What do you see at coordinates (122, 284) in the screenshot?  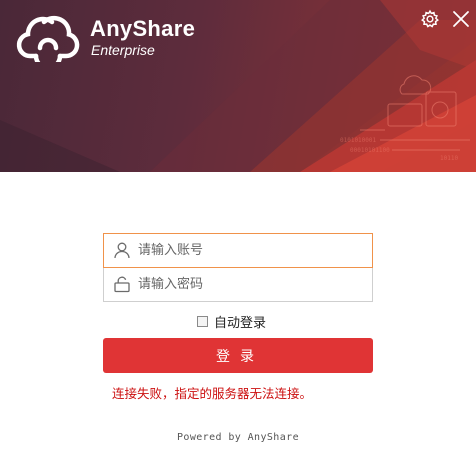 I see `lock-icon` at bounding box center [122, 284].